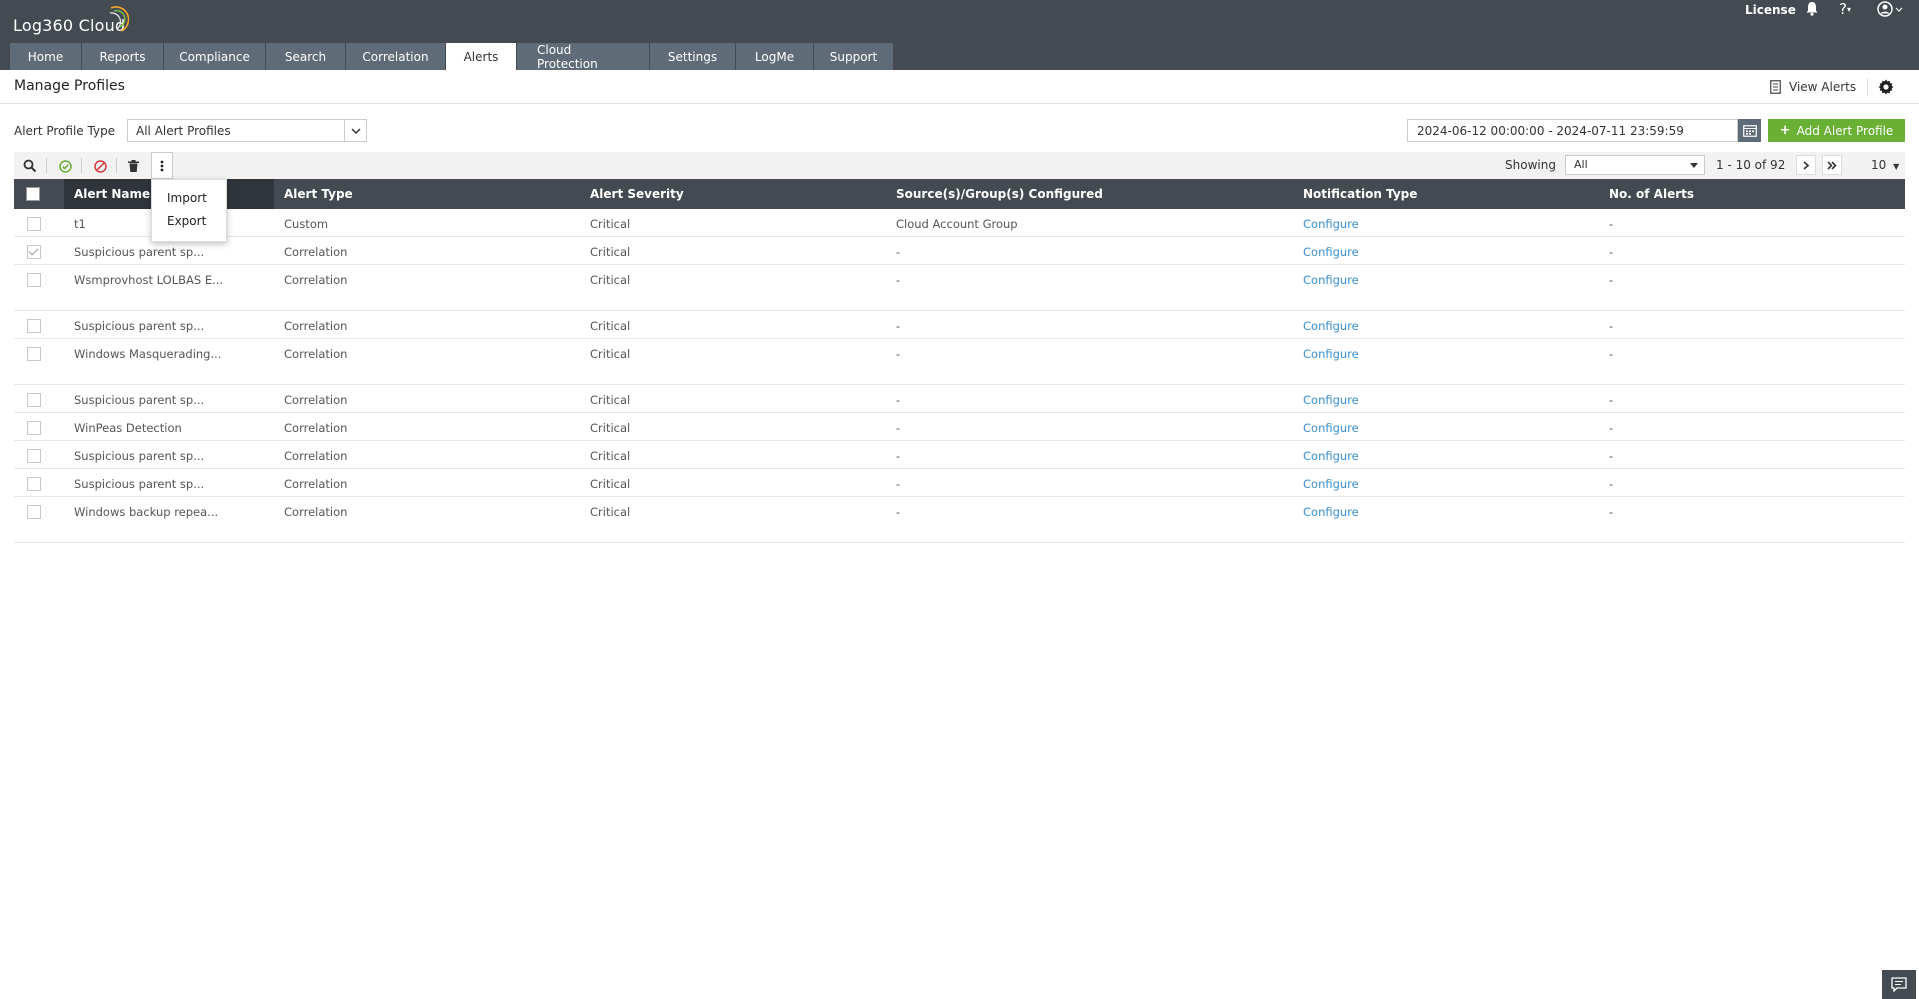 This screenshot has height=999, width=1919. What do you see at coordinates (1885, 165) in the screenshot?
I see `per-page-select: 10 ▼` at bounding box center [1885, 165].